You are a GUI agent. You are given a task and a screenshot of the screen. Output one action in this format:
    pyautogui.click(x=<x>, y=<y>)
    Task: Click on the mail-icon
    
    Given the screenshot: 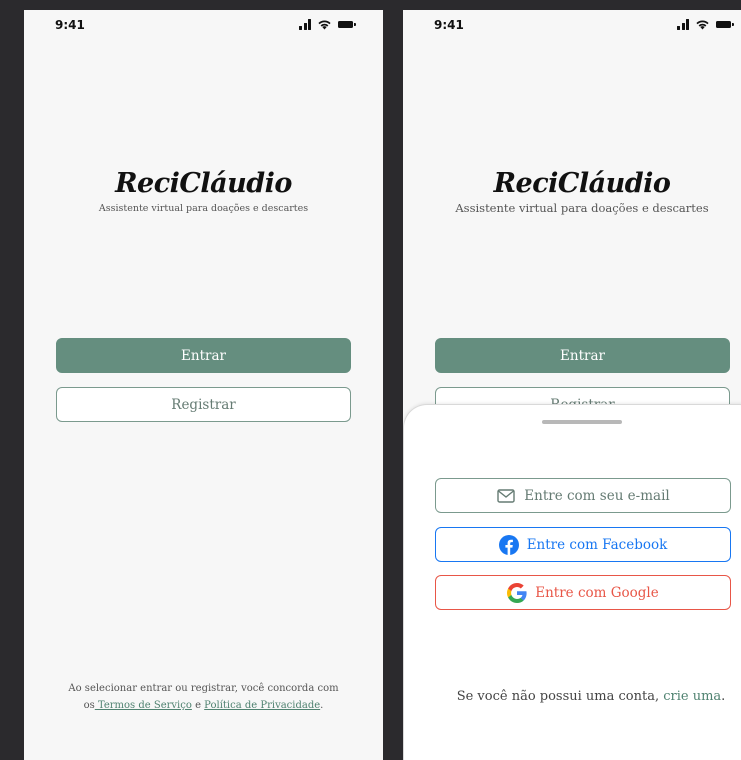 What is the action you would take?
    pyautogui.click(x=506, y=496)
    